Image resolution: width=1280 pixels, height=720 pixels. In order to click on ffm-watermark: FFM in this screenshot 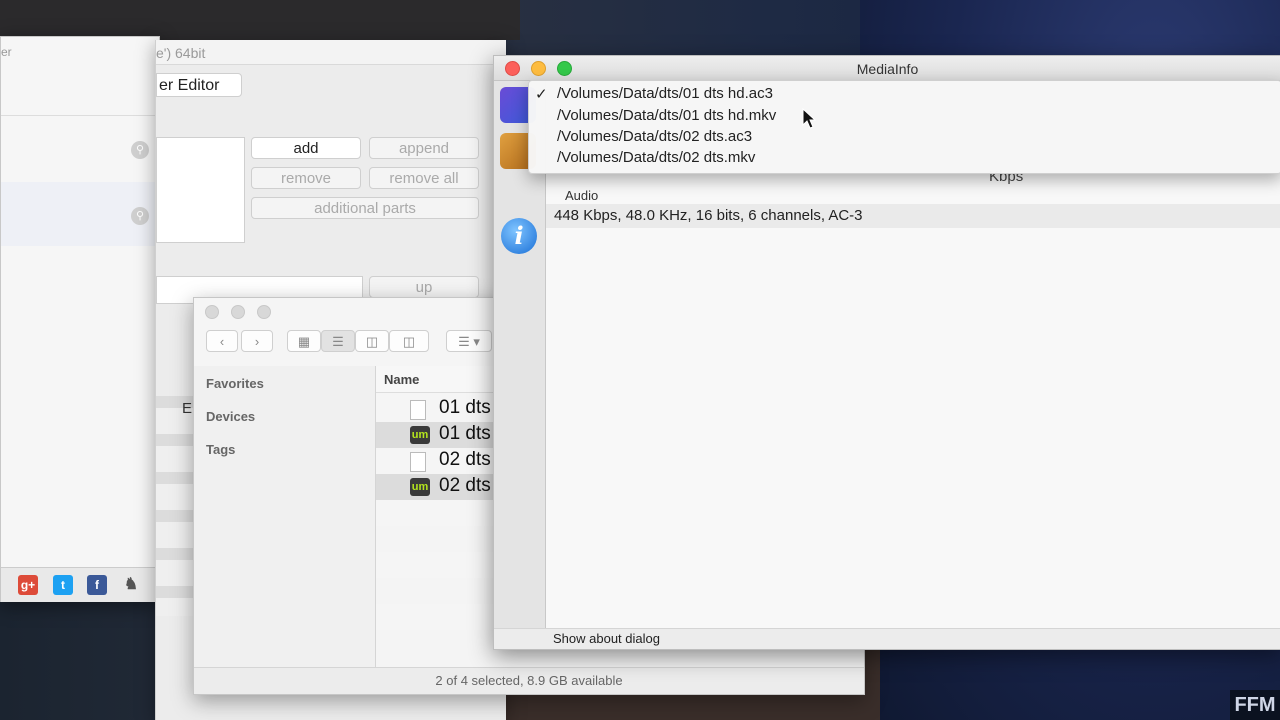, I will do `click(1255, 705)`.